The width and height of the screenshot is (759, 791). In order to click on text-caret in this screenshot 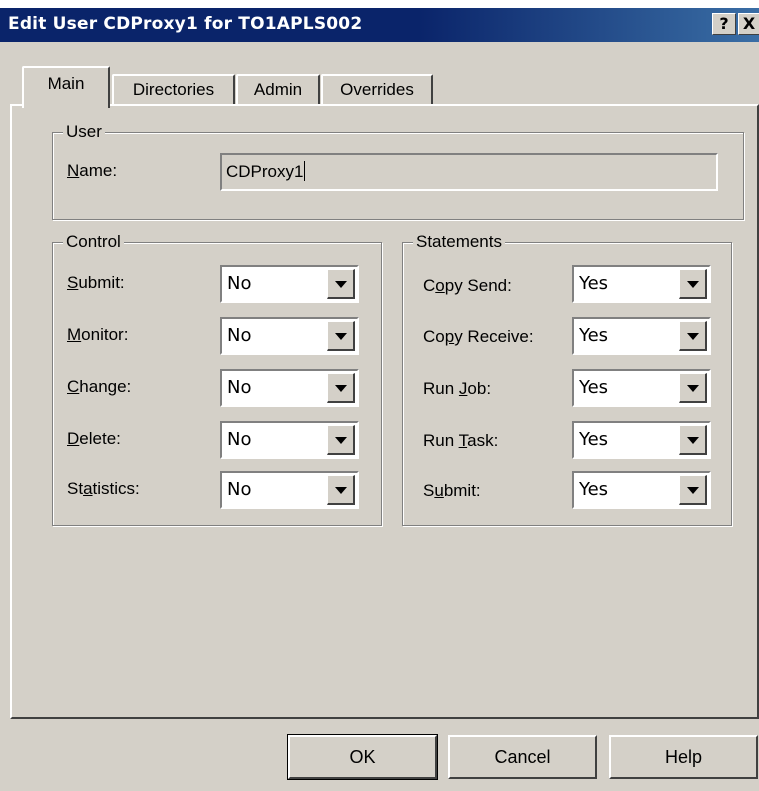, I will do `click(305, 171)`.